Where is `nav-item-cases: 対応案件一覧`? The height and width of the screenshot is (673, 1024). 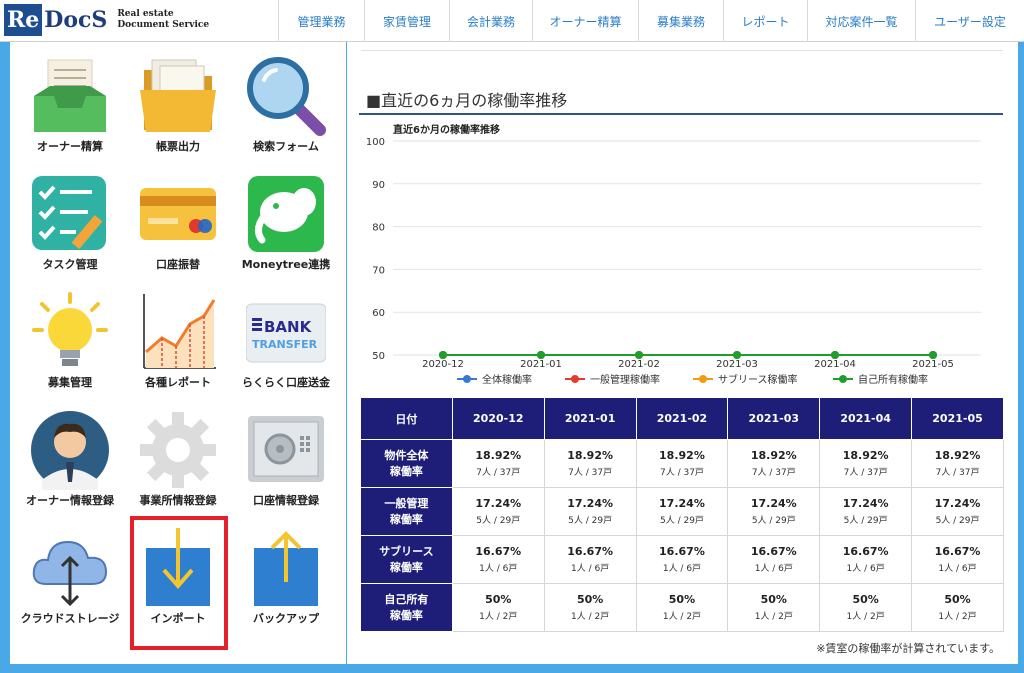
nav-item-cases: 対応案件一覧 is located at coordinates (861, 21).